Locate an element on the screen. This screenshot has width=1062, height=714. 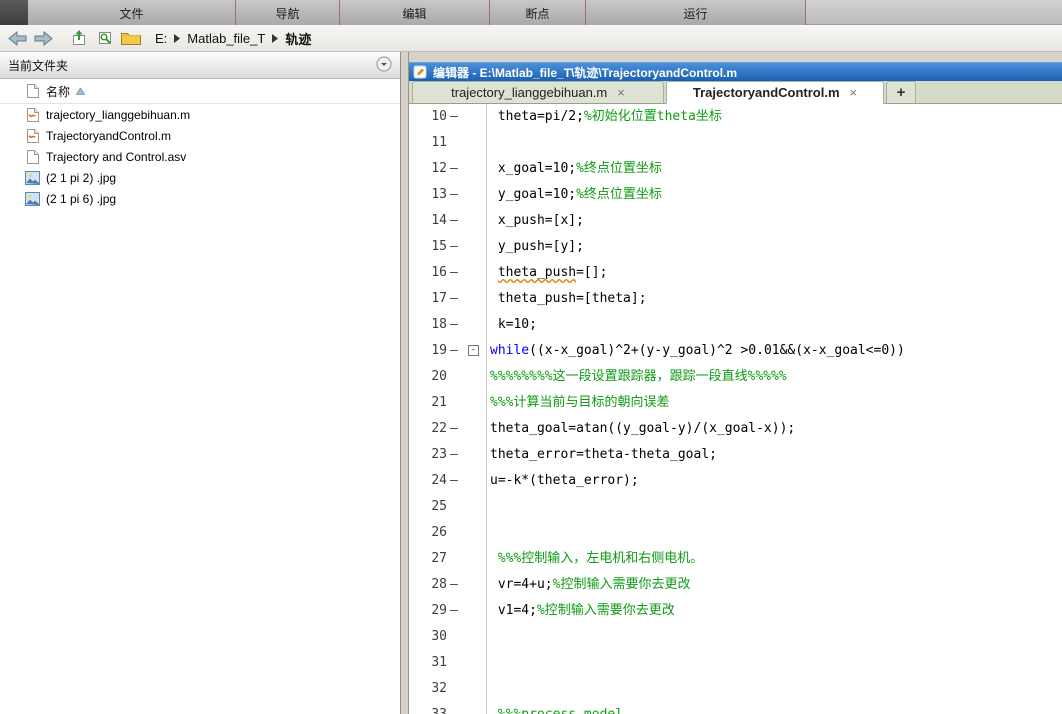
code-text: y_goal=10;%终点位置坐标 is located at coordinates (574, 195).